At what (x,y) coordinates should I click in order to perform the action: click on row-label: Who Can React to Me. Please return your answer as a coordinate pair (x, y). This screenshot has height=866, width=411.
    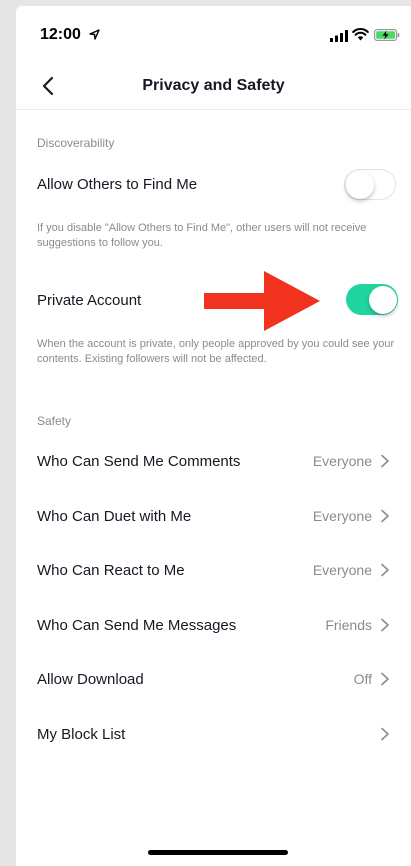
    Looking at the image, I should click on (111, 570).